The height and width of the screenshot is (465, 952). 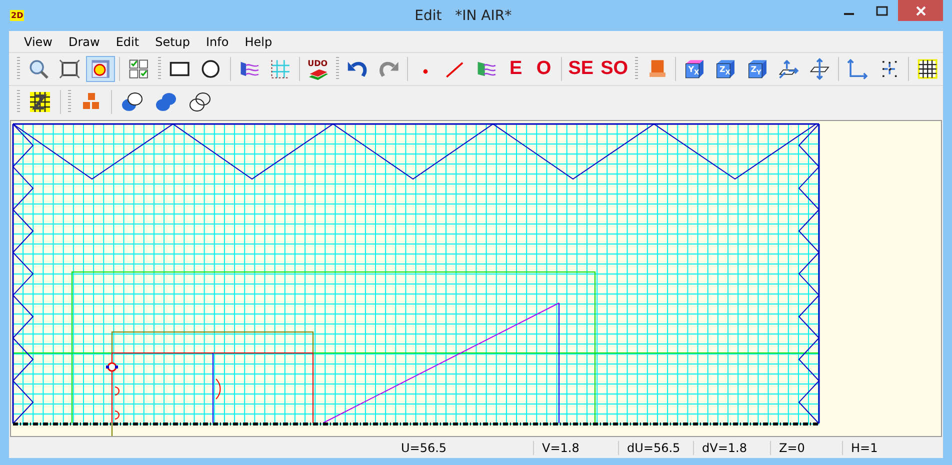 What do you see at coordinates (731, 447) in the screenshot?
I see `status-field: dV=1.8` at bounding box center [731, 447].